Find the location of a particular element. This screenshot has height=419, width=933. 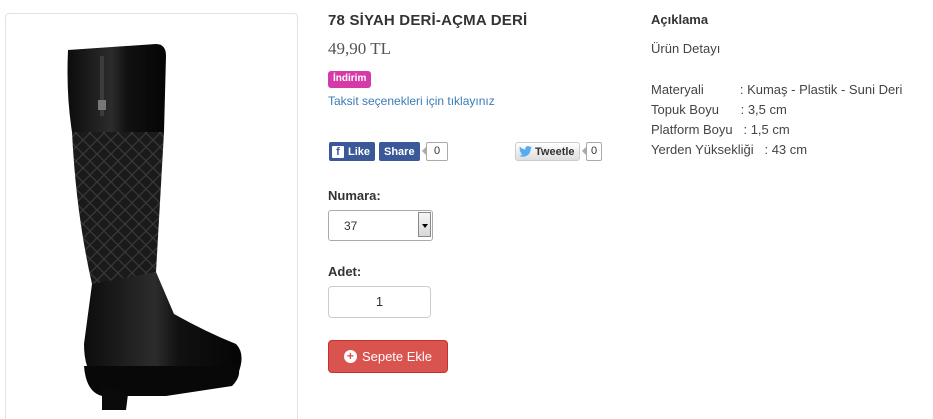

tweet-label: Tweetle is located at coordinates (555, 151).